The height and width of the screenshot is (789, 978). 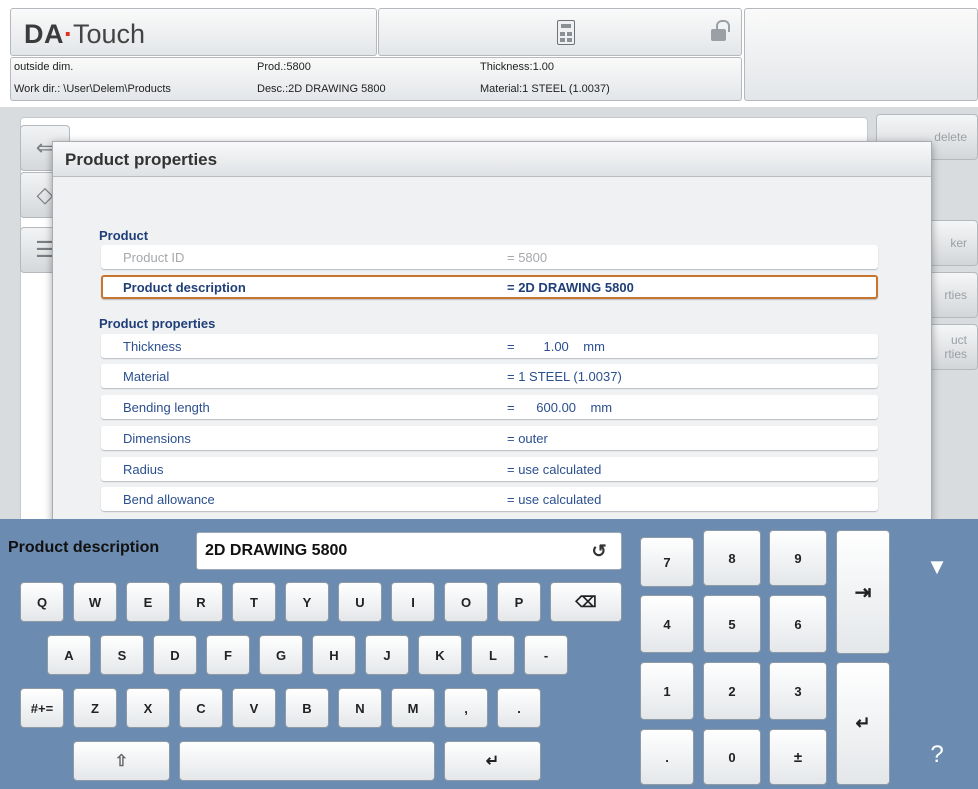 What do you see at coordinates (85, 34) in the screenshot?
I see `app-logo: DA·Touch` at bounding box center [85, 34].